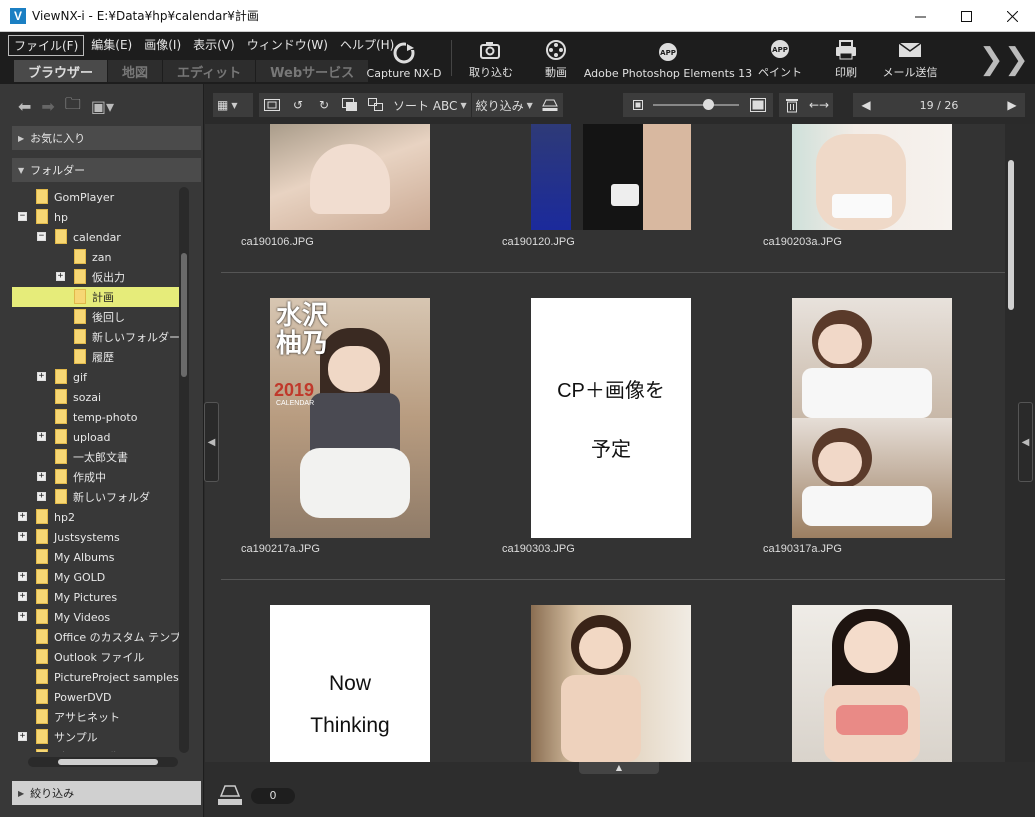  I want to click on folder-tree-item: 後回し, so click(97, 317).